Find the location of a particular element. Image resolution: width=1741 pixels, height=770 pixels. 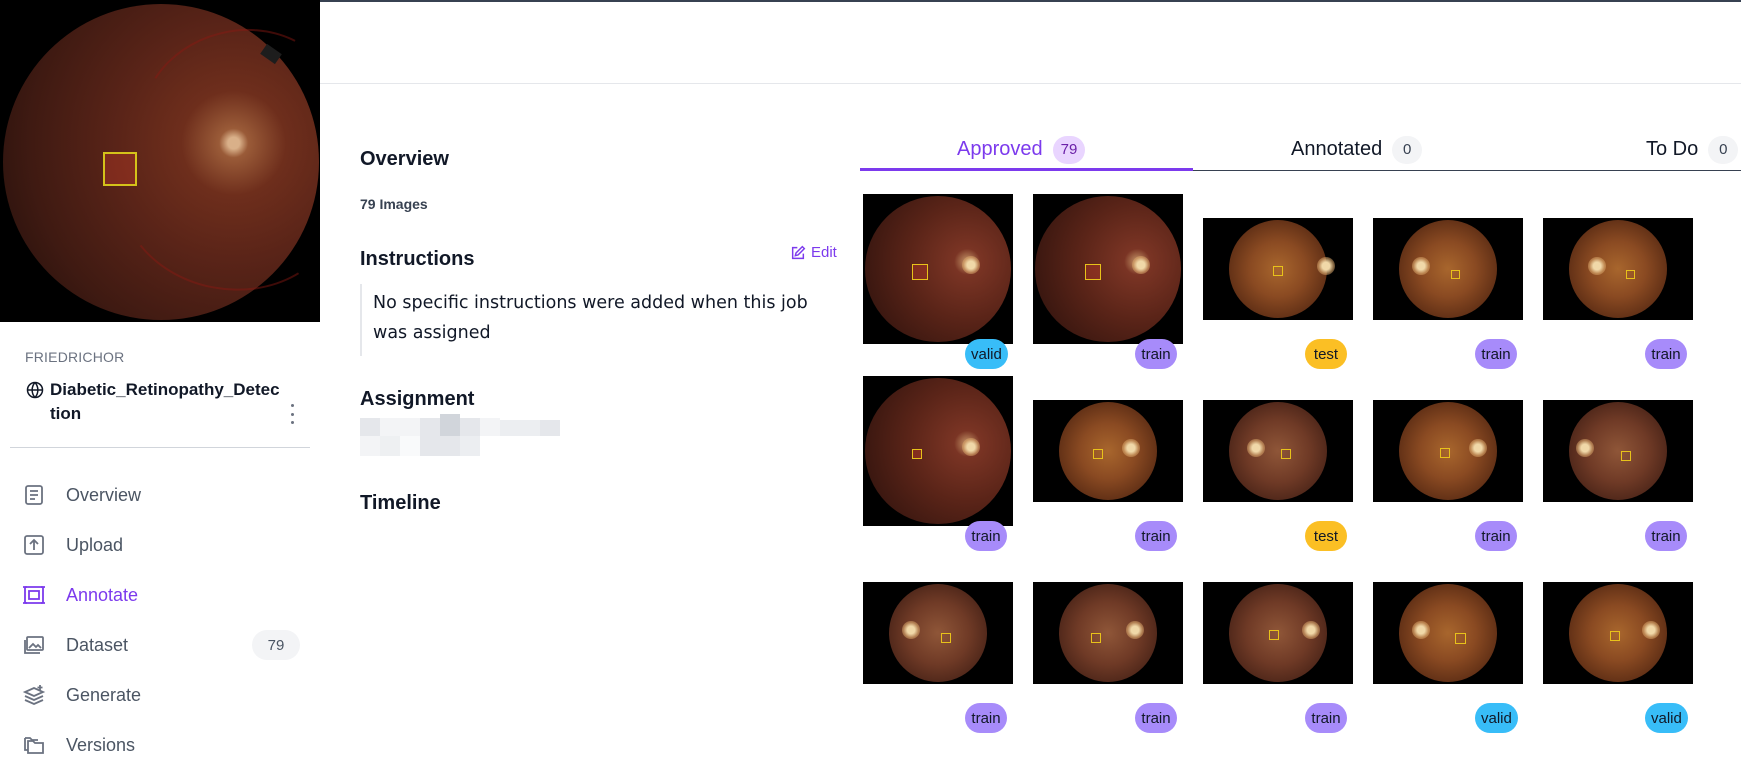

annotate-icon is located at coordinates (34, 595).